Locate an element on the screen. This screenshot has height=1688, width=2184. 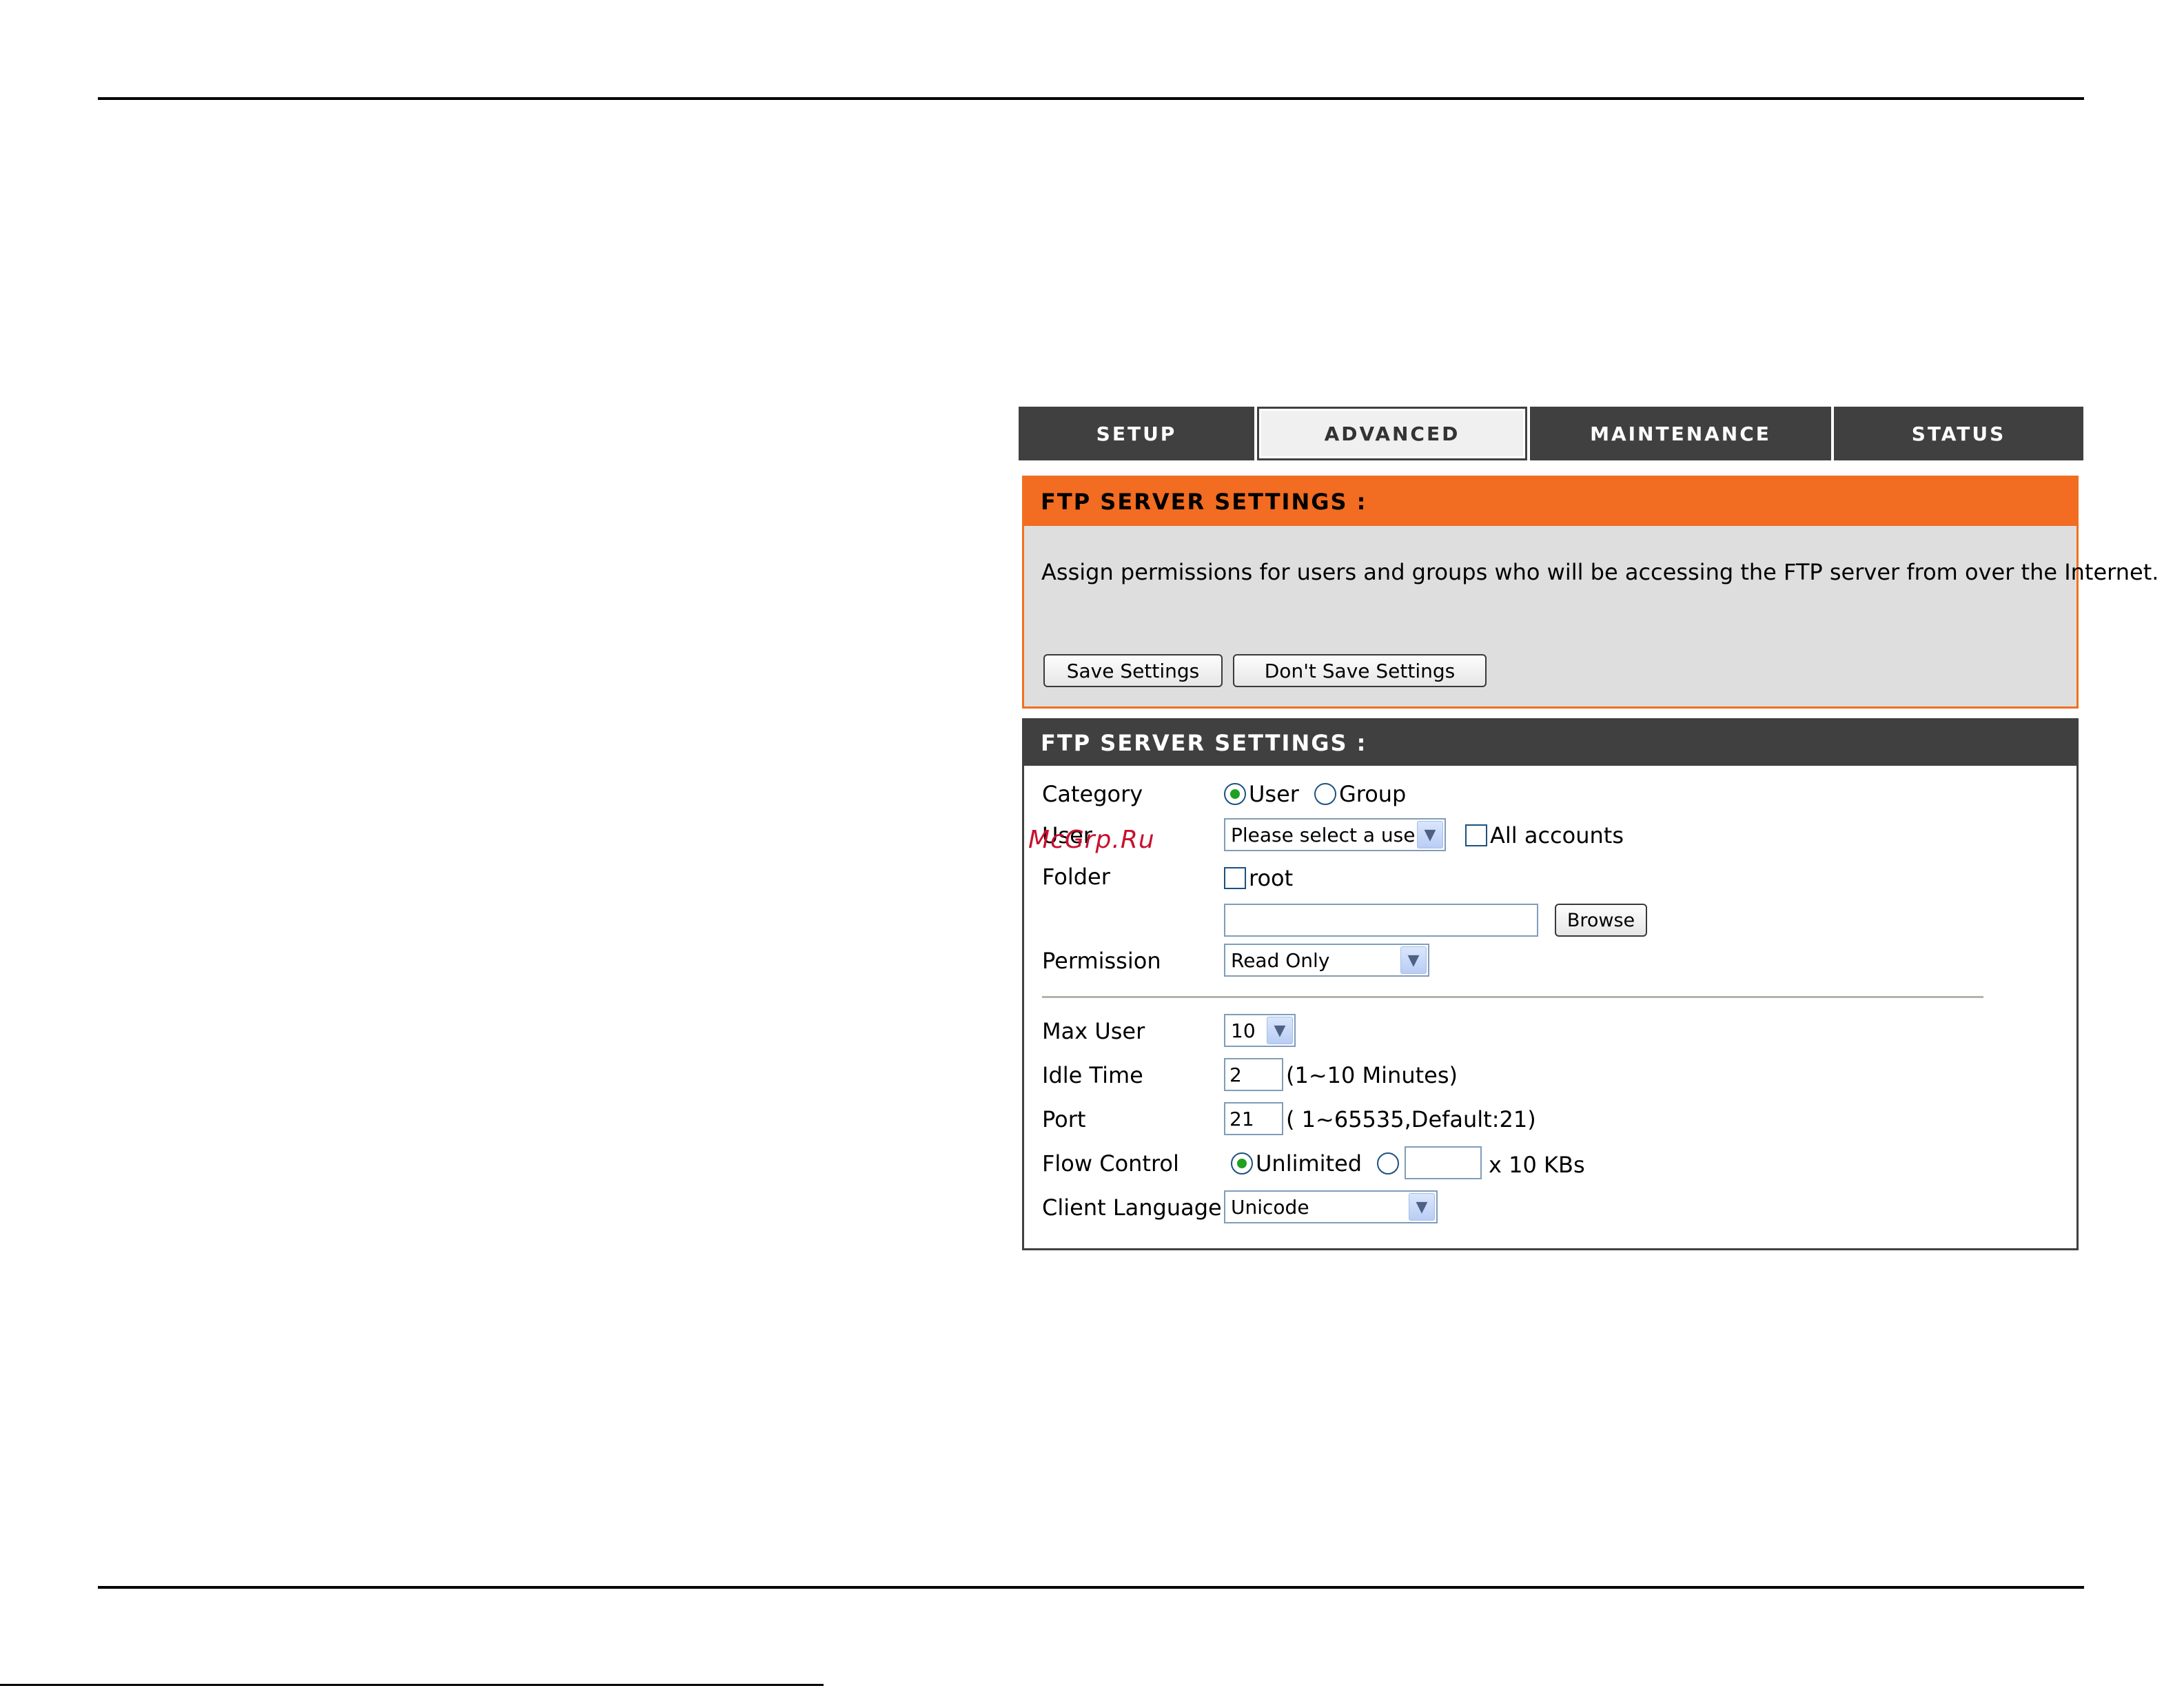
port-input: 21 is located at coordinates (1253, 1118).